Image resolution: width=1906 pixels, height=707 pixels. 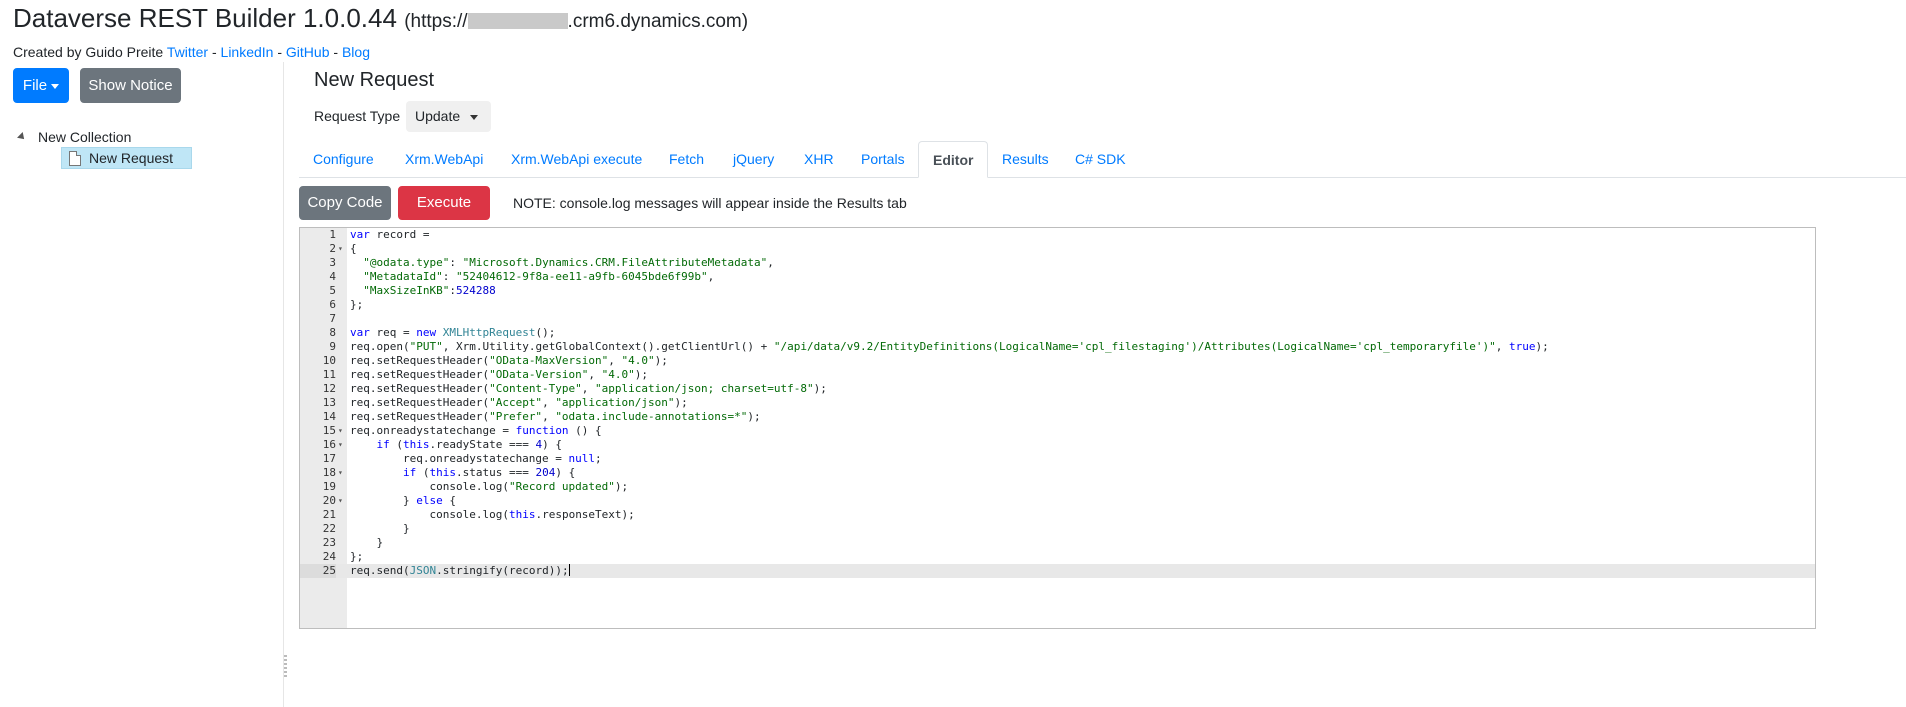 What do you see at coordinates (74, 137) in the screenshot?
I see `tree-node-collection: New Collection` at bounding box center [74, 137].